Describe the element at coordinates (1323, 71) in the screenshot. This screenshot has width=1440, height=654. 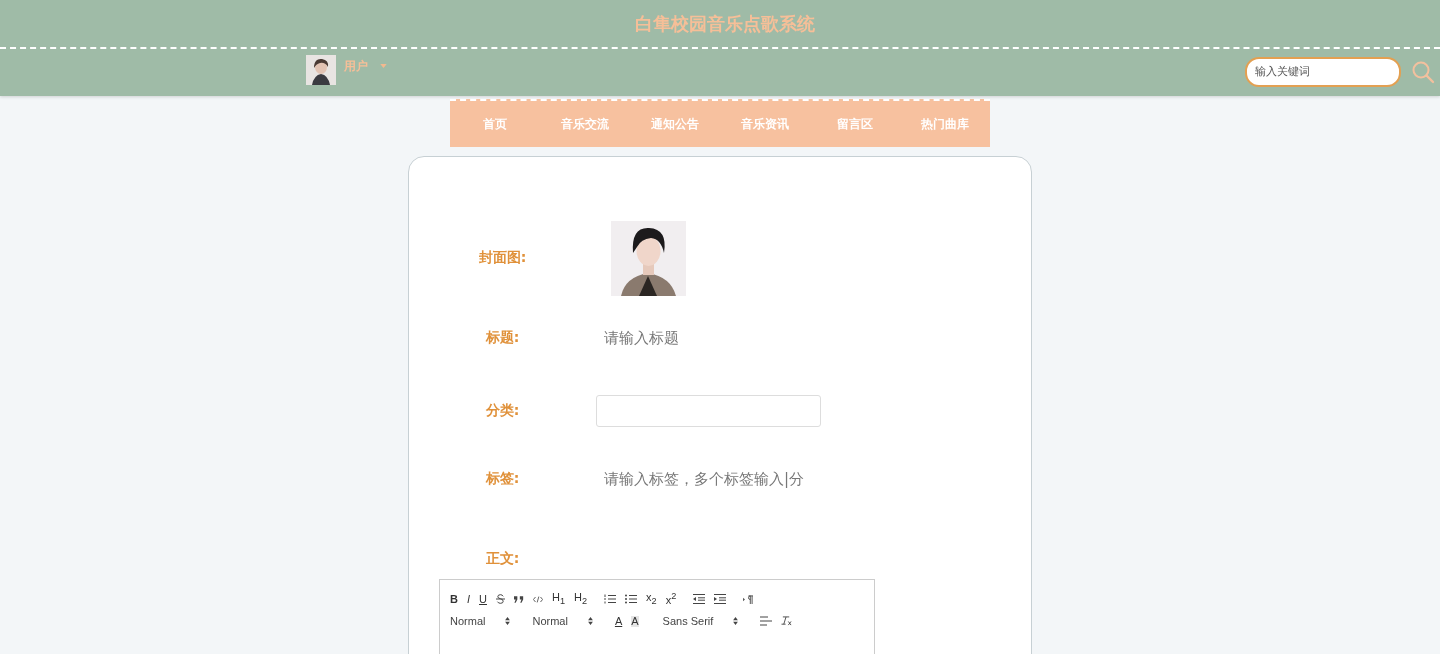
I see `search-field: 输入关键词` at that location.